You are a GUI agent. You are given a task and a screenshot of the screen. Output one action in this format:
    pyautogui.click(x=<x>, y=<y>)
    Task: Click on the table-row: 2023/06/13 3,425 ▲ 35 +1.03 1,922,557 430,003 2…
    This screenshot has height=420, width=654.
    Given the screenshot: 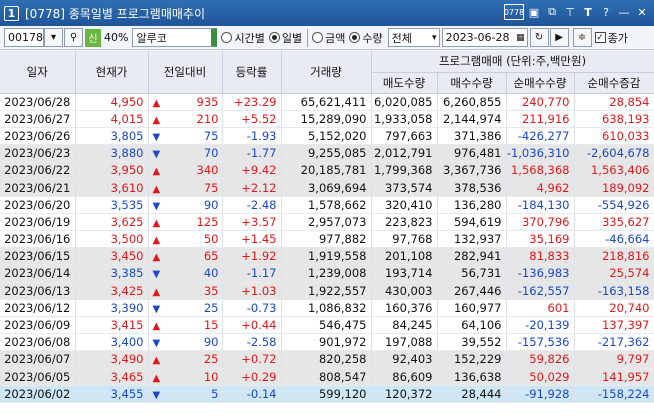 What is the action you would take?
    pyautogui.click(x=327, y=291)
    